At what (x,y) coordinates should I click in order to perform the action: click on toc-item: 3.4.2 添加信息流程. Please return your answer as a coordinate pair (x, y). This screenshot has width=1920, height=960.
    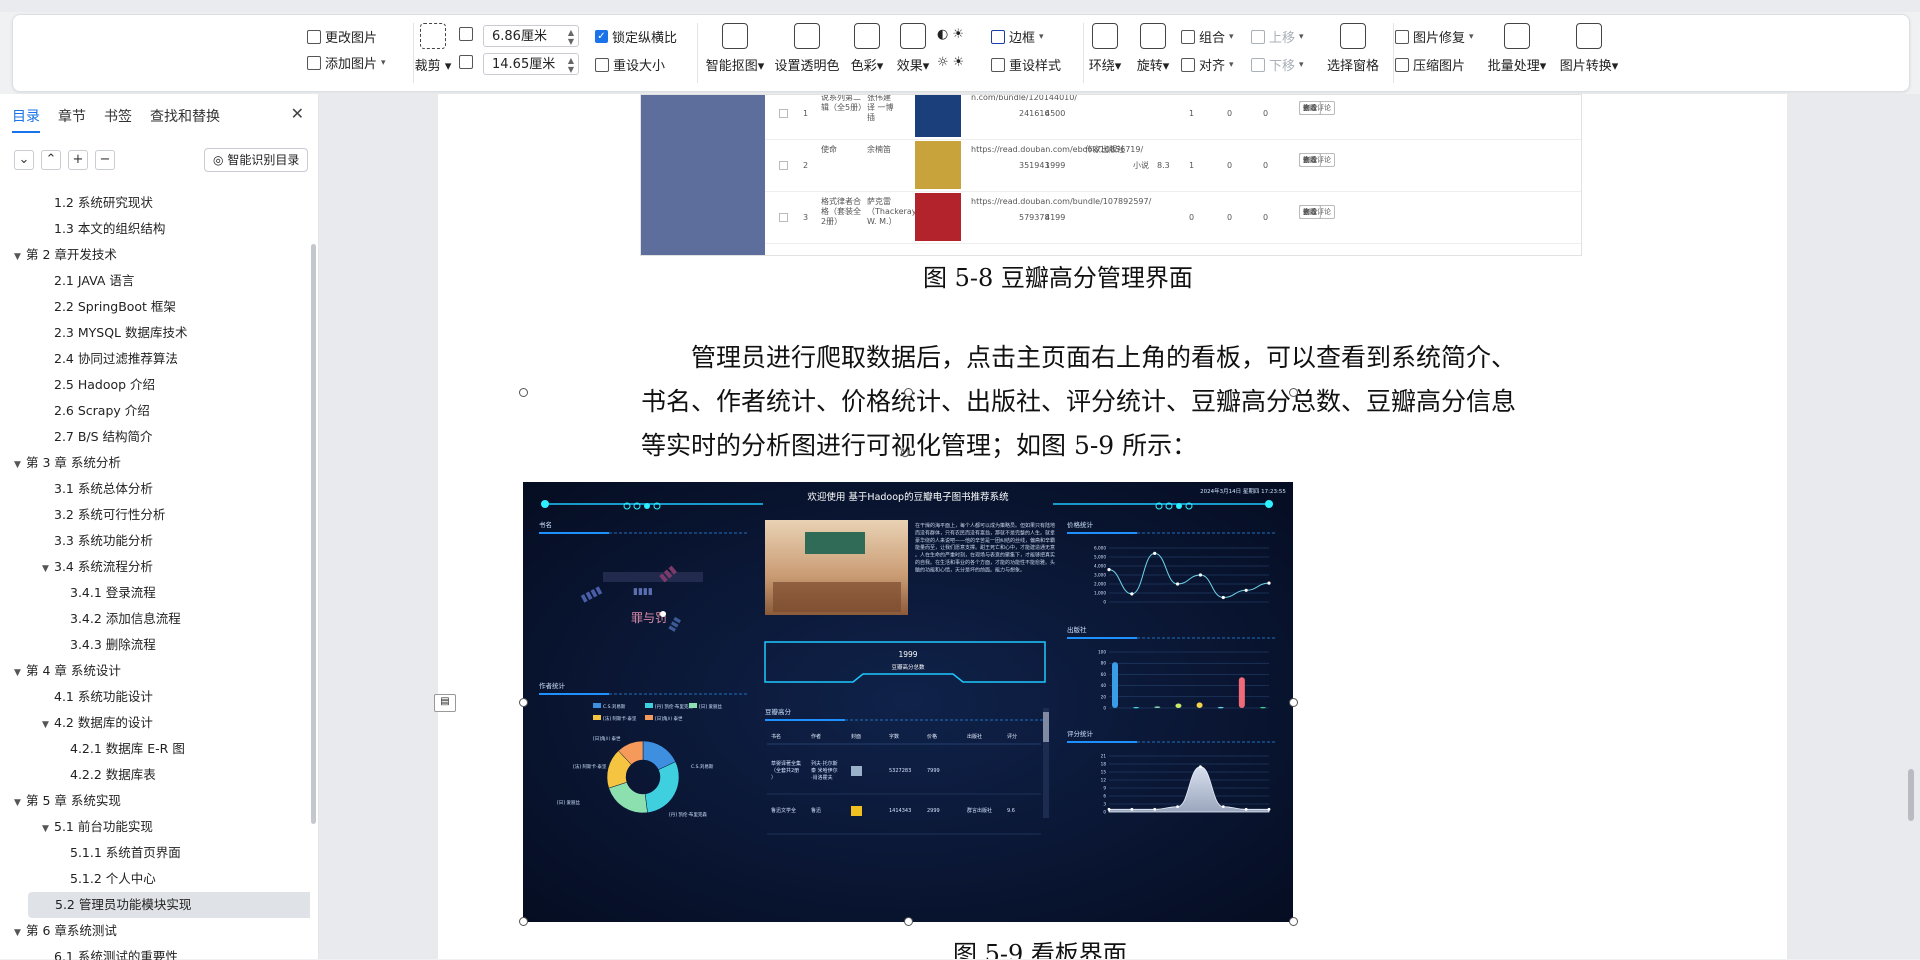
    Looking at the image, I should click on (90, 619).